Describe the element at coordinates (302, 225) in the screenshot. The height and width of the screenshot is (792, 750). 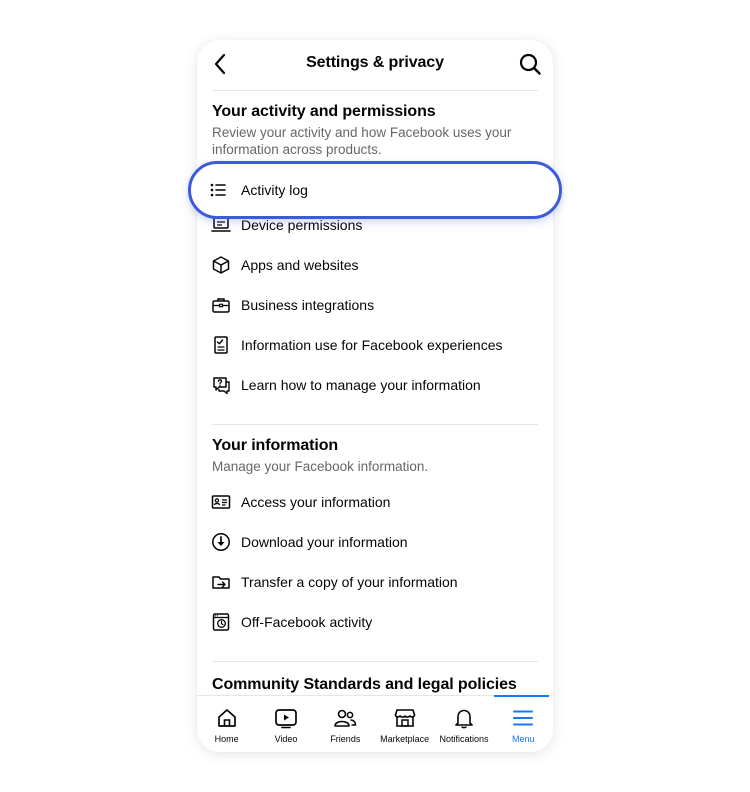
I see `settings-item-label: Device permissions` at that location.